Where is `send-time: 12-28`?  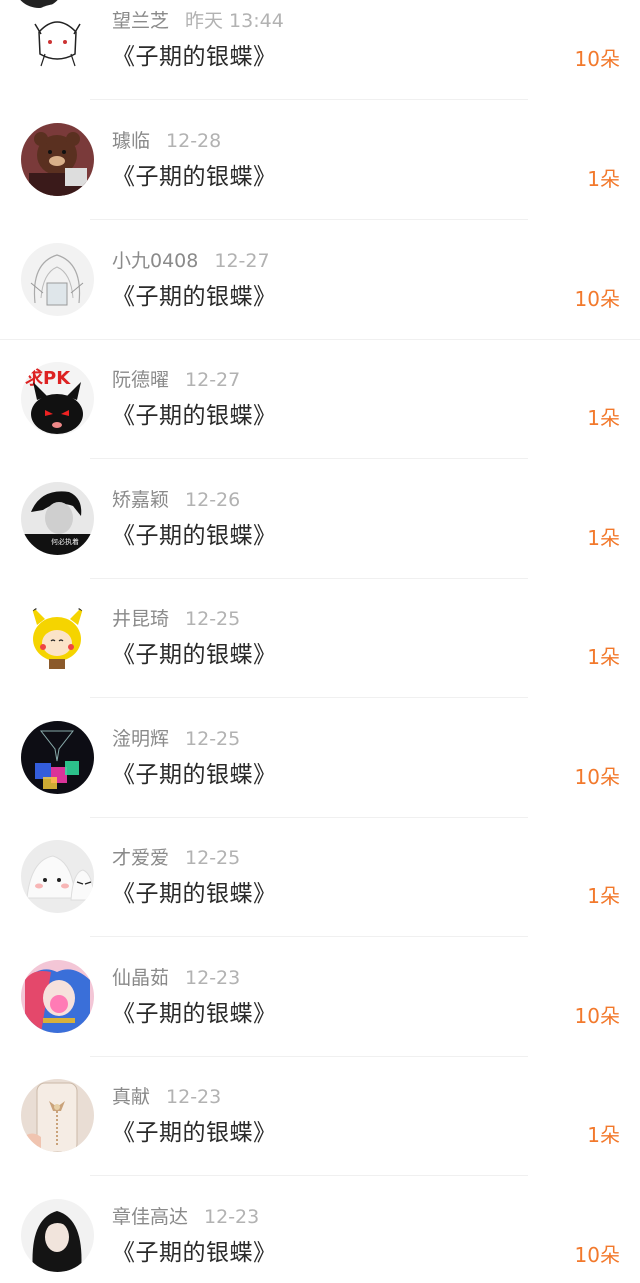
send-time: 12-28 is located at coordinates (194, 141).